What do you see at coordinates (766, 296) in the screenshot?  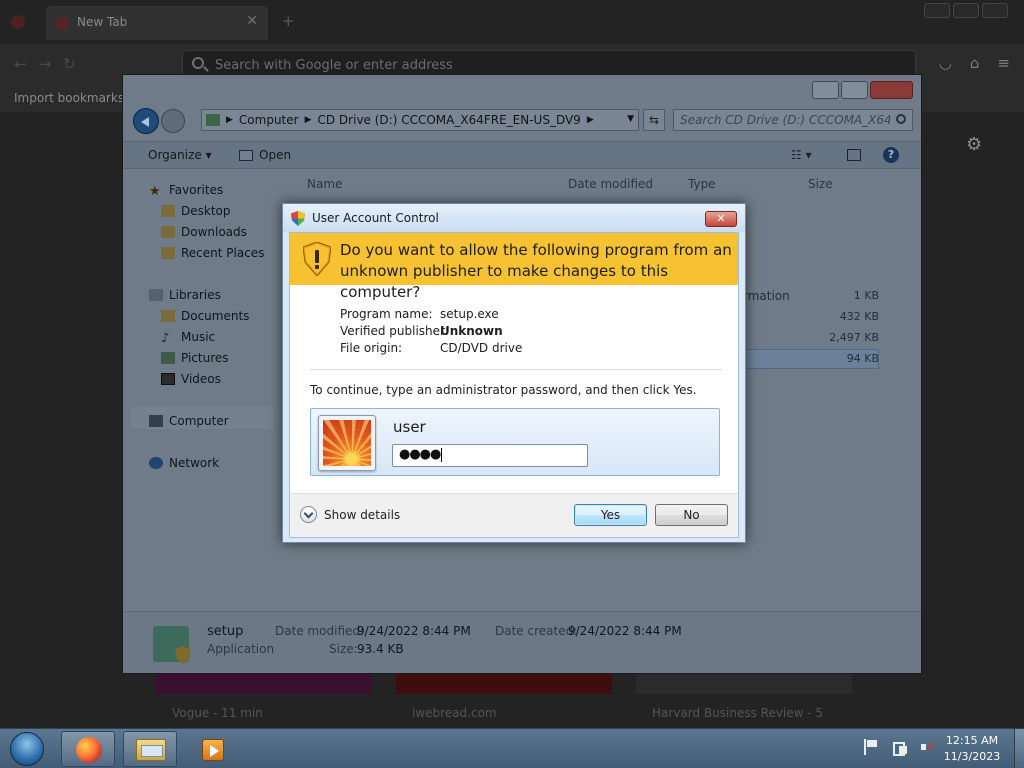 I see `file-type-cell: rmation` at bounding box center [766, 296].